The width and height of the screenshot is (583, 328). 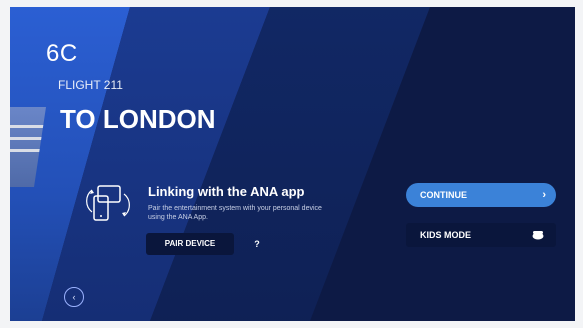 I want to click on linking-title: Linking with the ANA app, so click(x=226, y=191).